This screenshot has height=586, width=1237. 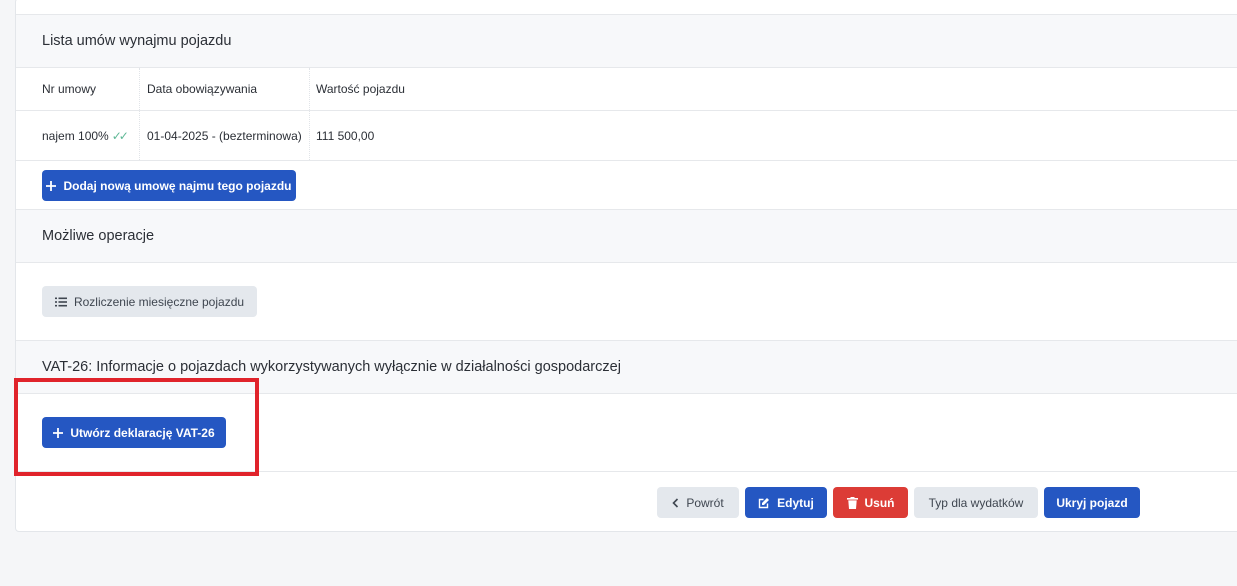 What do you see at coordinates (360, 89) in the screenshot?
I see `column-header-value: Wartość pojazdu` at bounding box center [360, 89].